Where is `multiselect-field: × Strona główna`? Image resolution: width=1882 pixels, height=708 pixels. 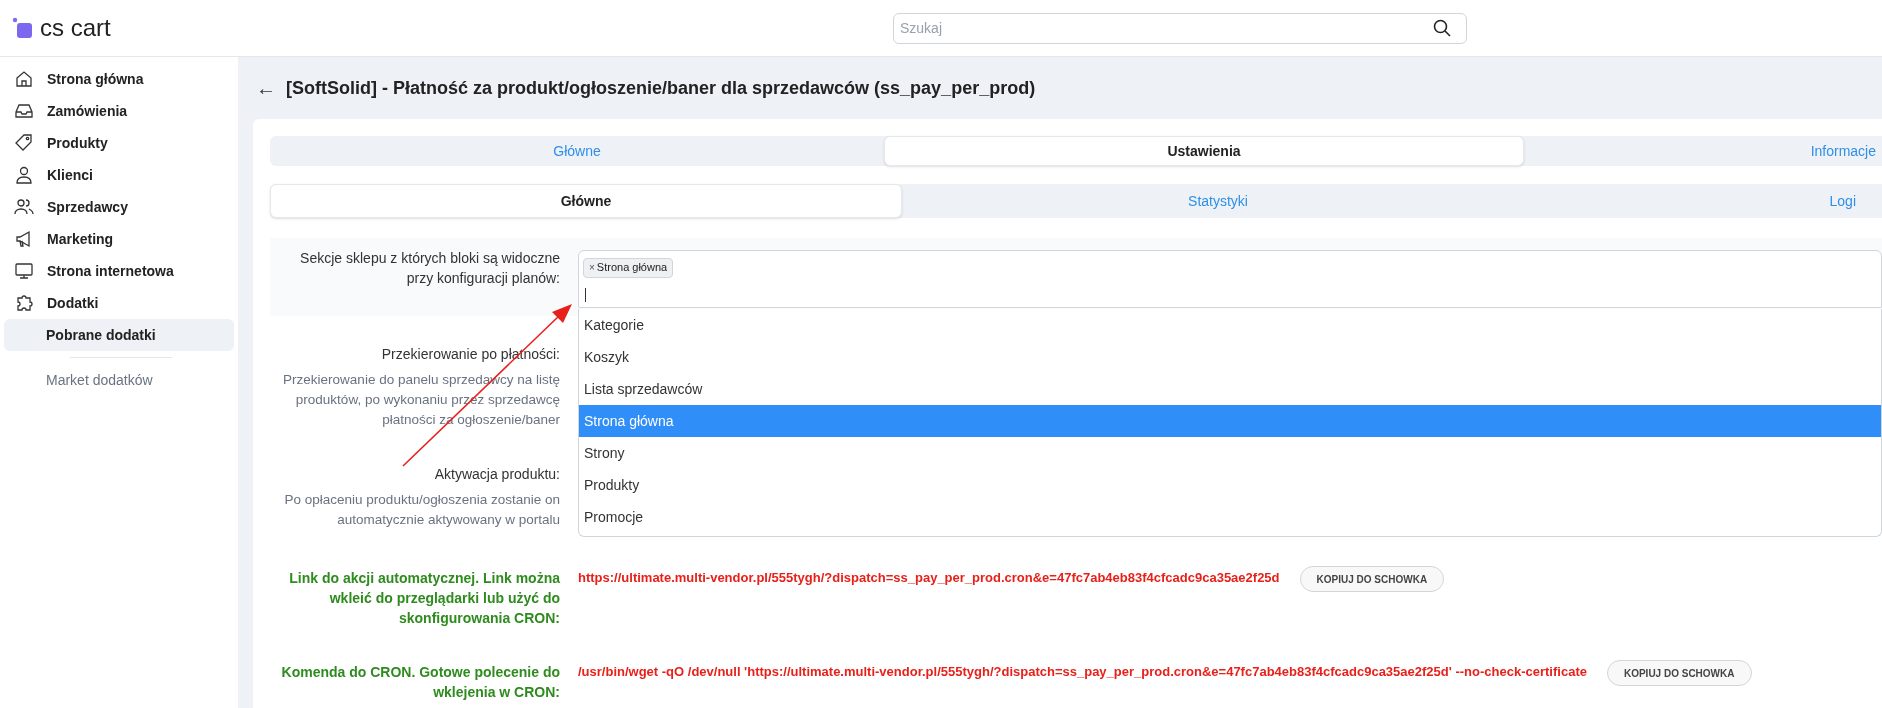
multiselect-field: × Strona główna is located at coordinates (1230, 279).